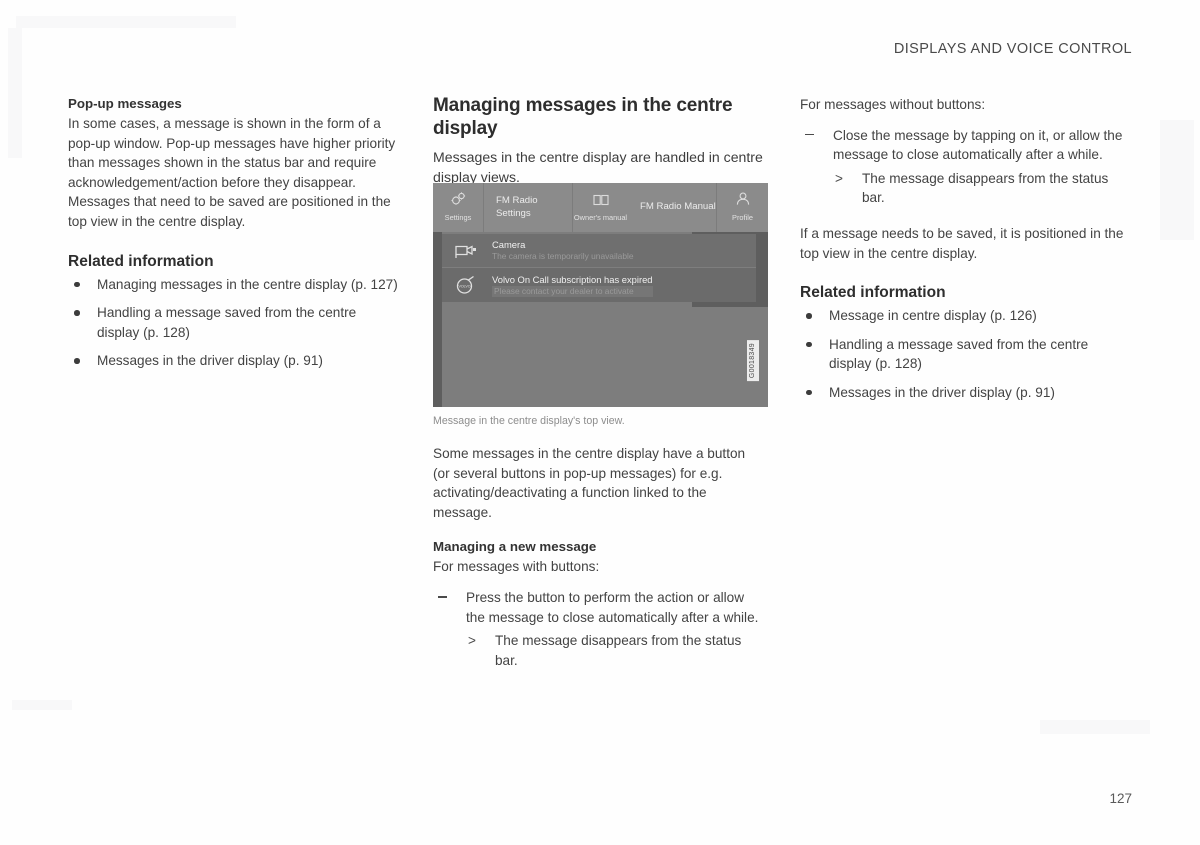 This screenshot has width=1200, height=845. What do you see at coordinates (563, 256) in the screenshot?
I see `message-subtitle: The camera is temporarily unavailable` at bounding box center [563, 256].